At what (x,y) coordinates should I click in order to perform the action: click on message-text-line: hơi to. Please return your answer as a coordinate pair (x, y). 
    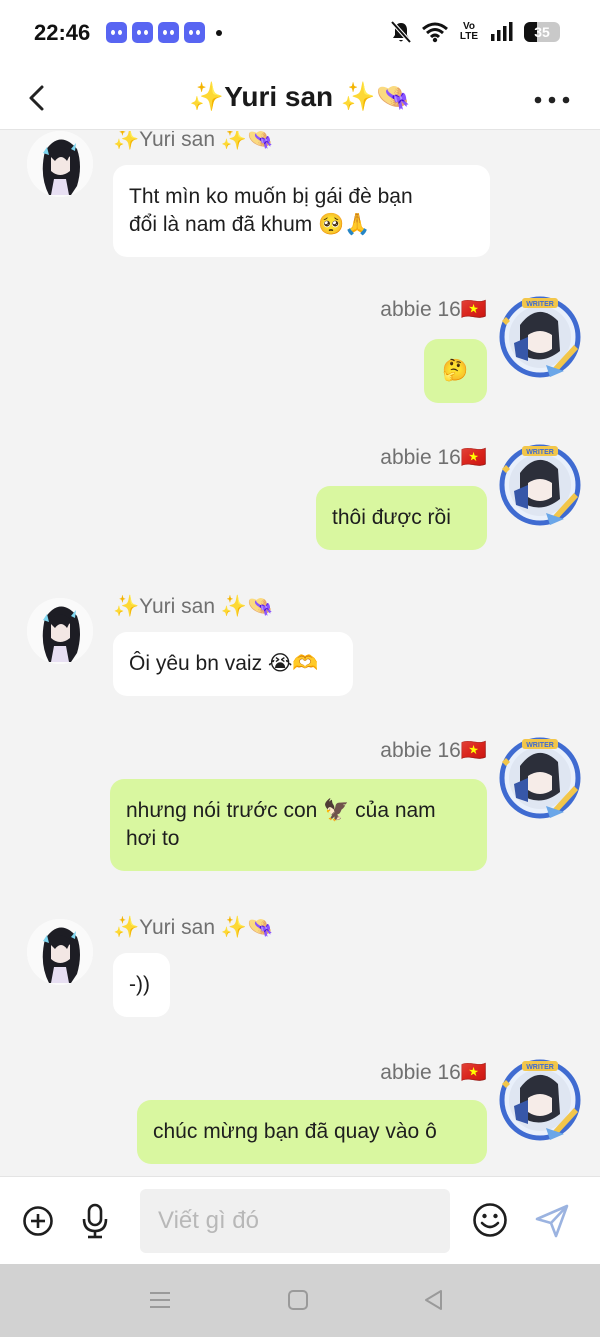
    Looking at the image, I should click on (153, 838).